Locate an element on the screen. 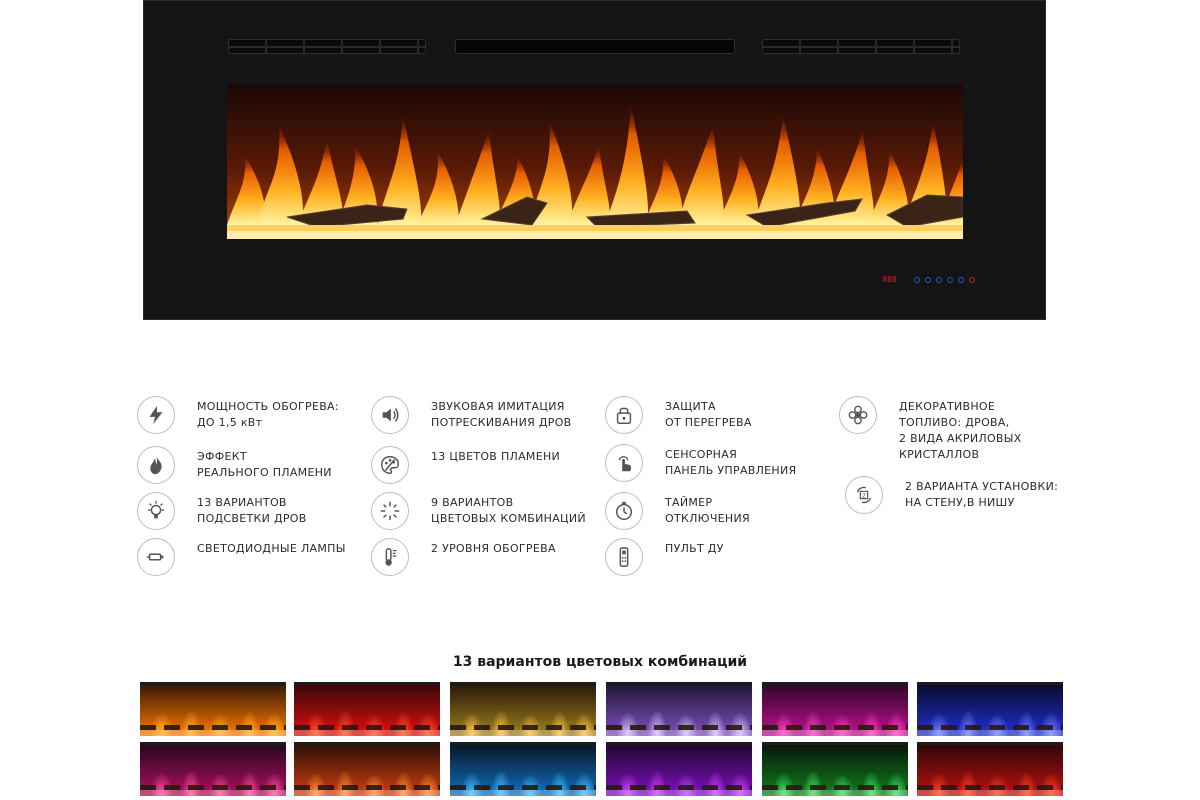 Image resolution: width=1200 pixels, height=800 pixels. feature-touch-panel: СЕНСОРНАЯ ПАНЕЛЬ УПРАВЛЕНИЯ is located at coordinates (700, 463).